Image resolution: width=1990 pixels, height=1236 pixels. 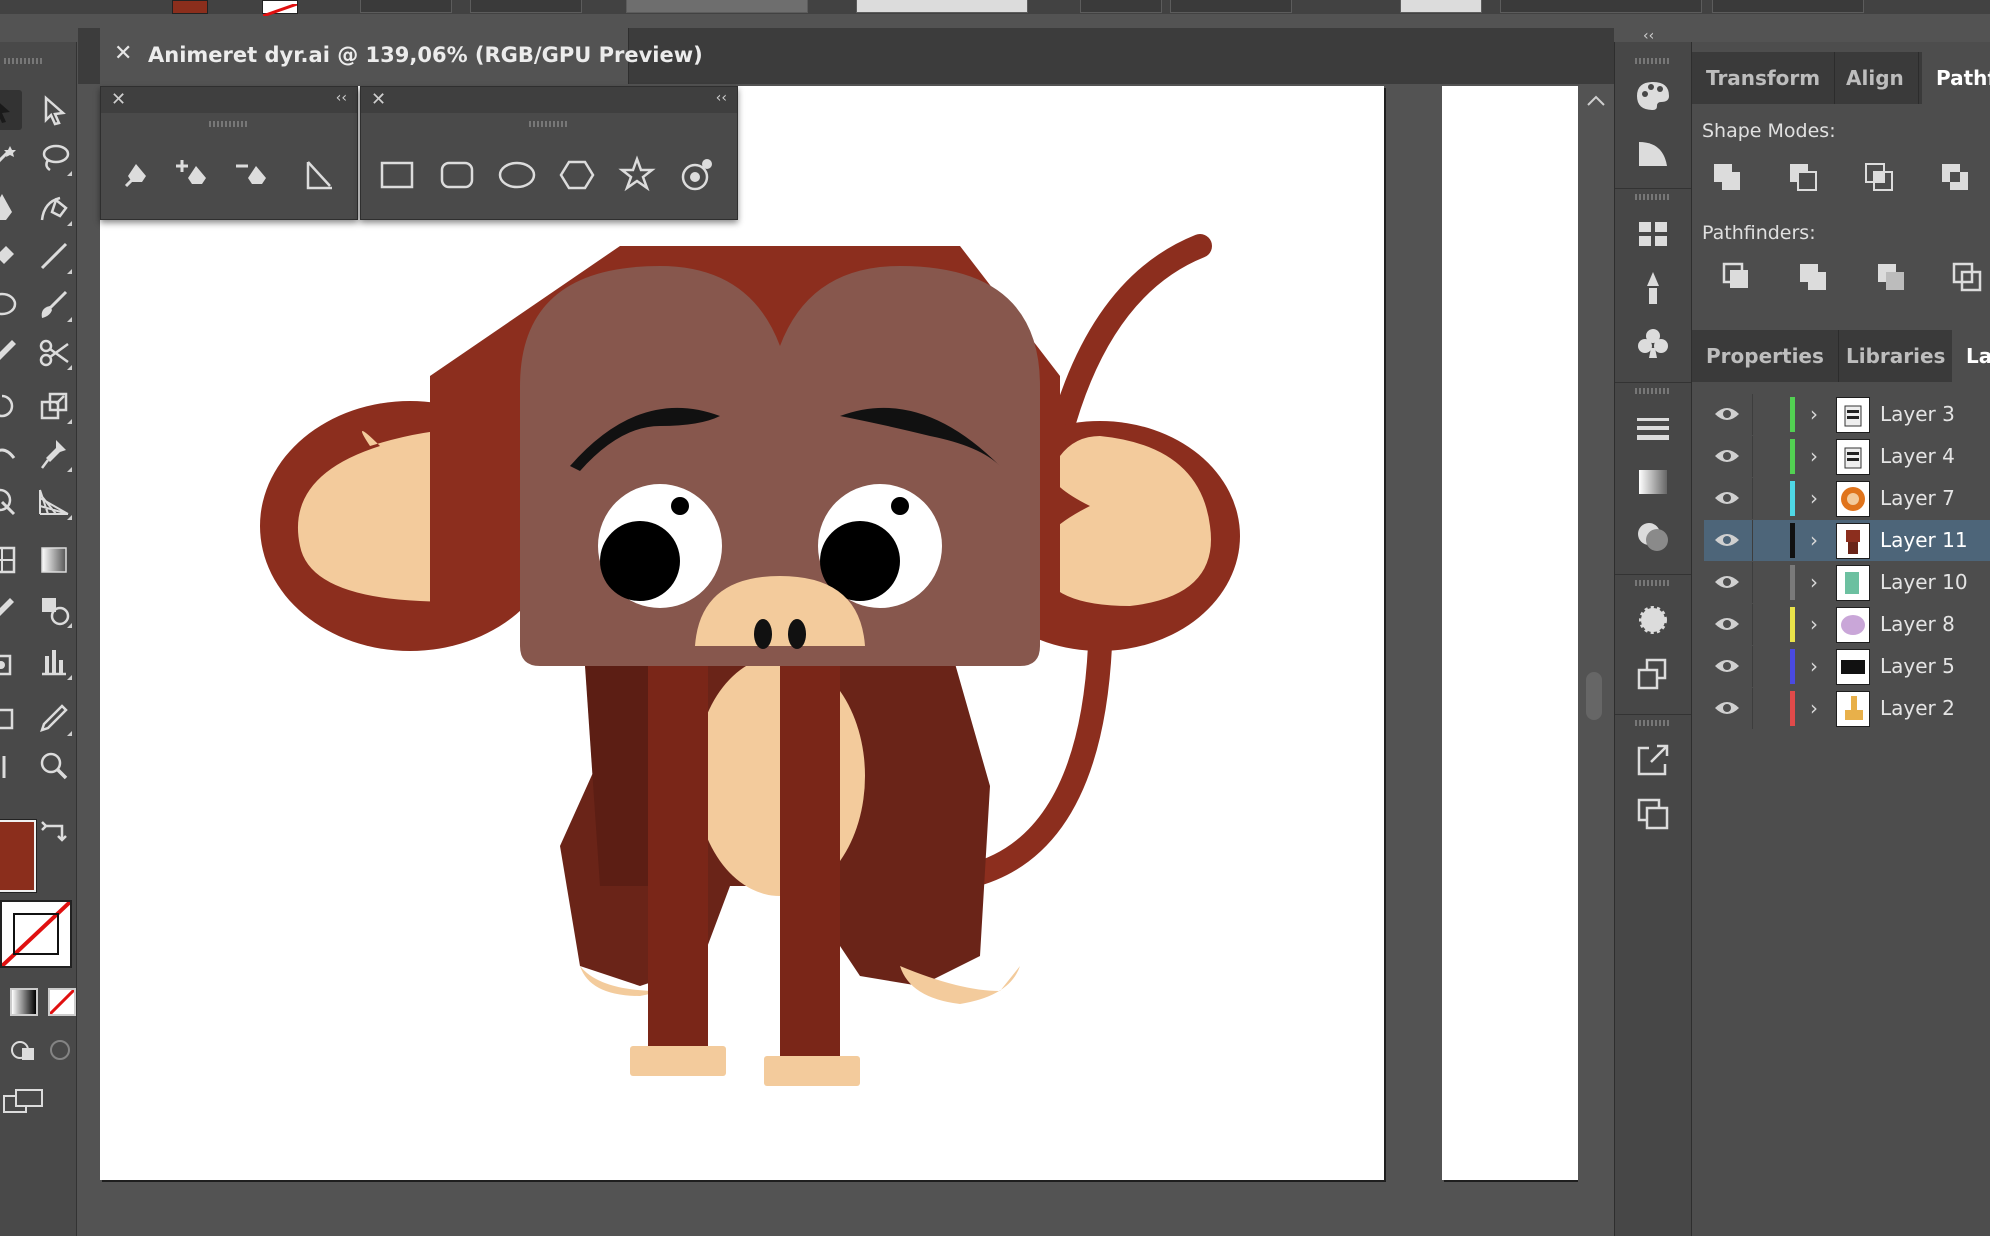 What do you see at coordinates (18, 856) in the screenshot?
I see `fill-swatch` at bounding box center [18, 856].